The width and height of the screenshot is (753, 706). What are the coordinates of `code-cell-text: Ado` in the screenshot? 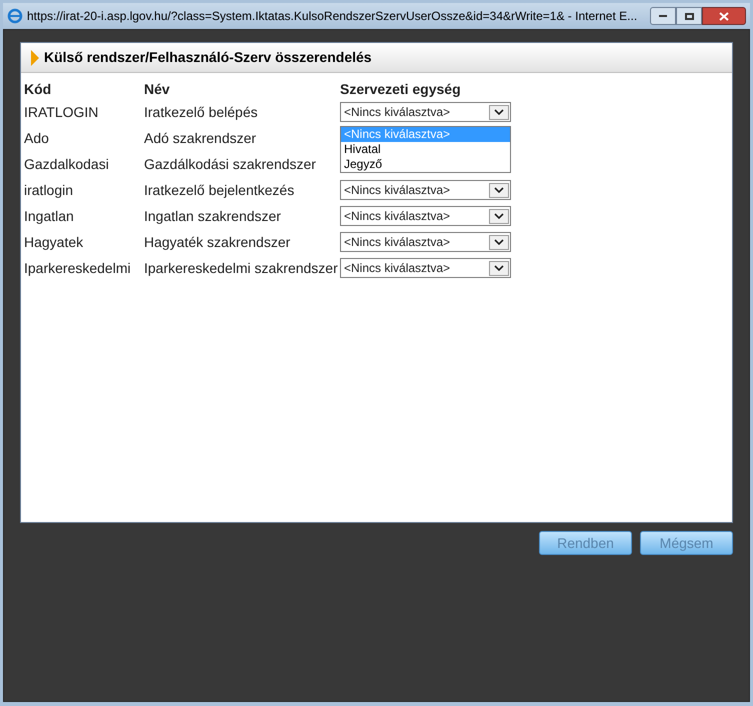 It's located at (36, 138).